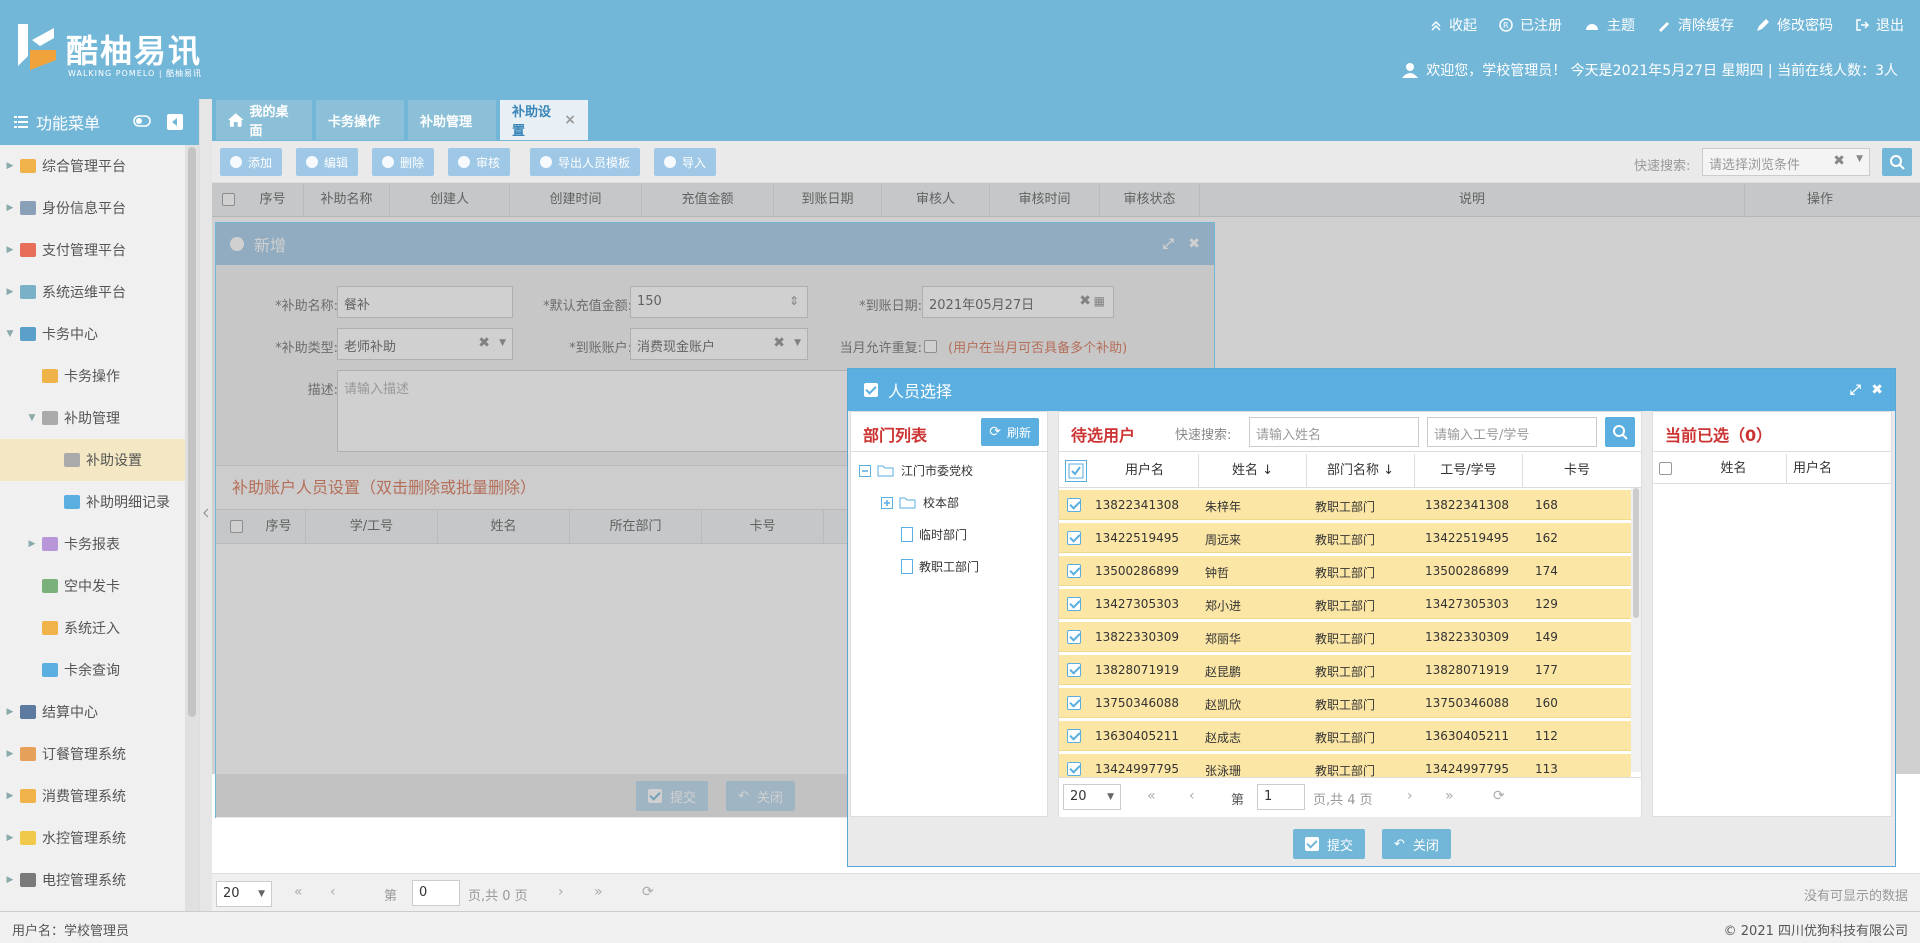  I want to click on add-button: 添加, so click(251, 162).